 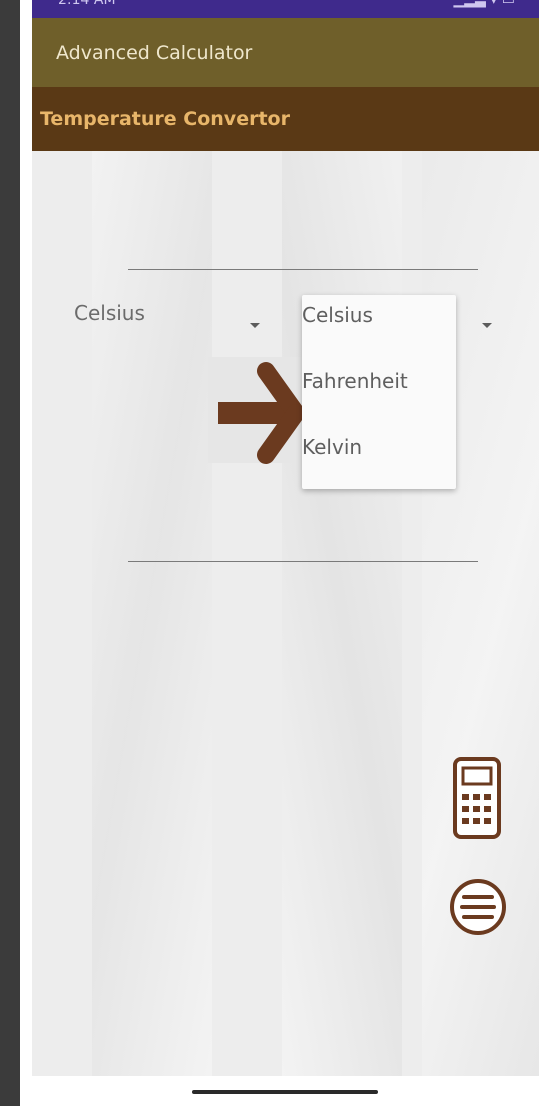 I want to click on output-value-field, so click(x=303, y=561).